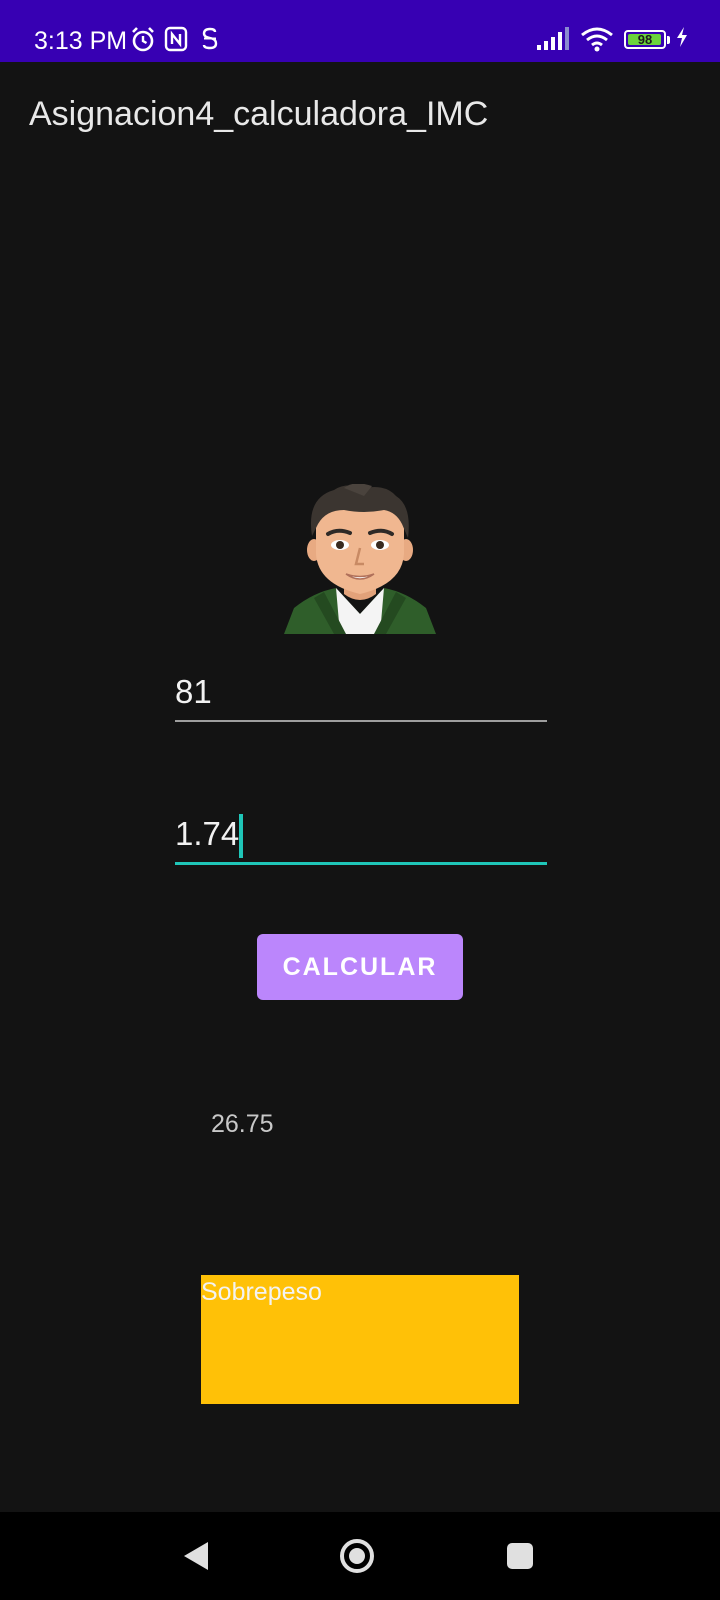  Describe the element at coordinates (210, 38) in the screenshot. I see `app-s-icon` at that location.